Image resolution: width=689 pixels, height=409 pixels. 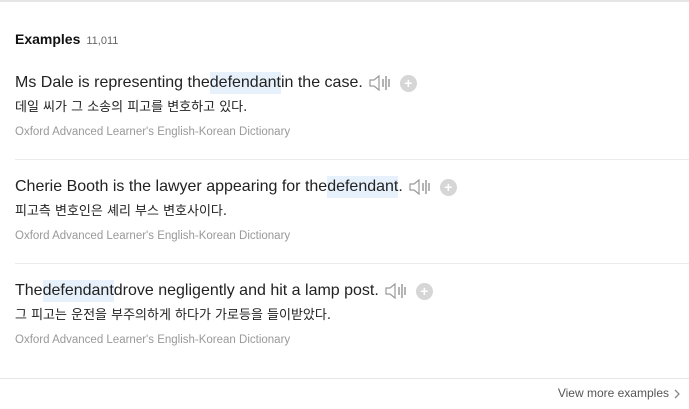 I want to click on sentence-text: ., so click(x=400, y=186).